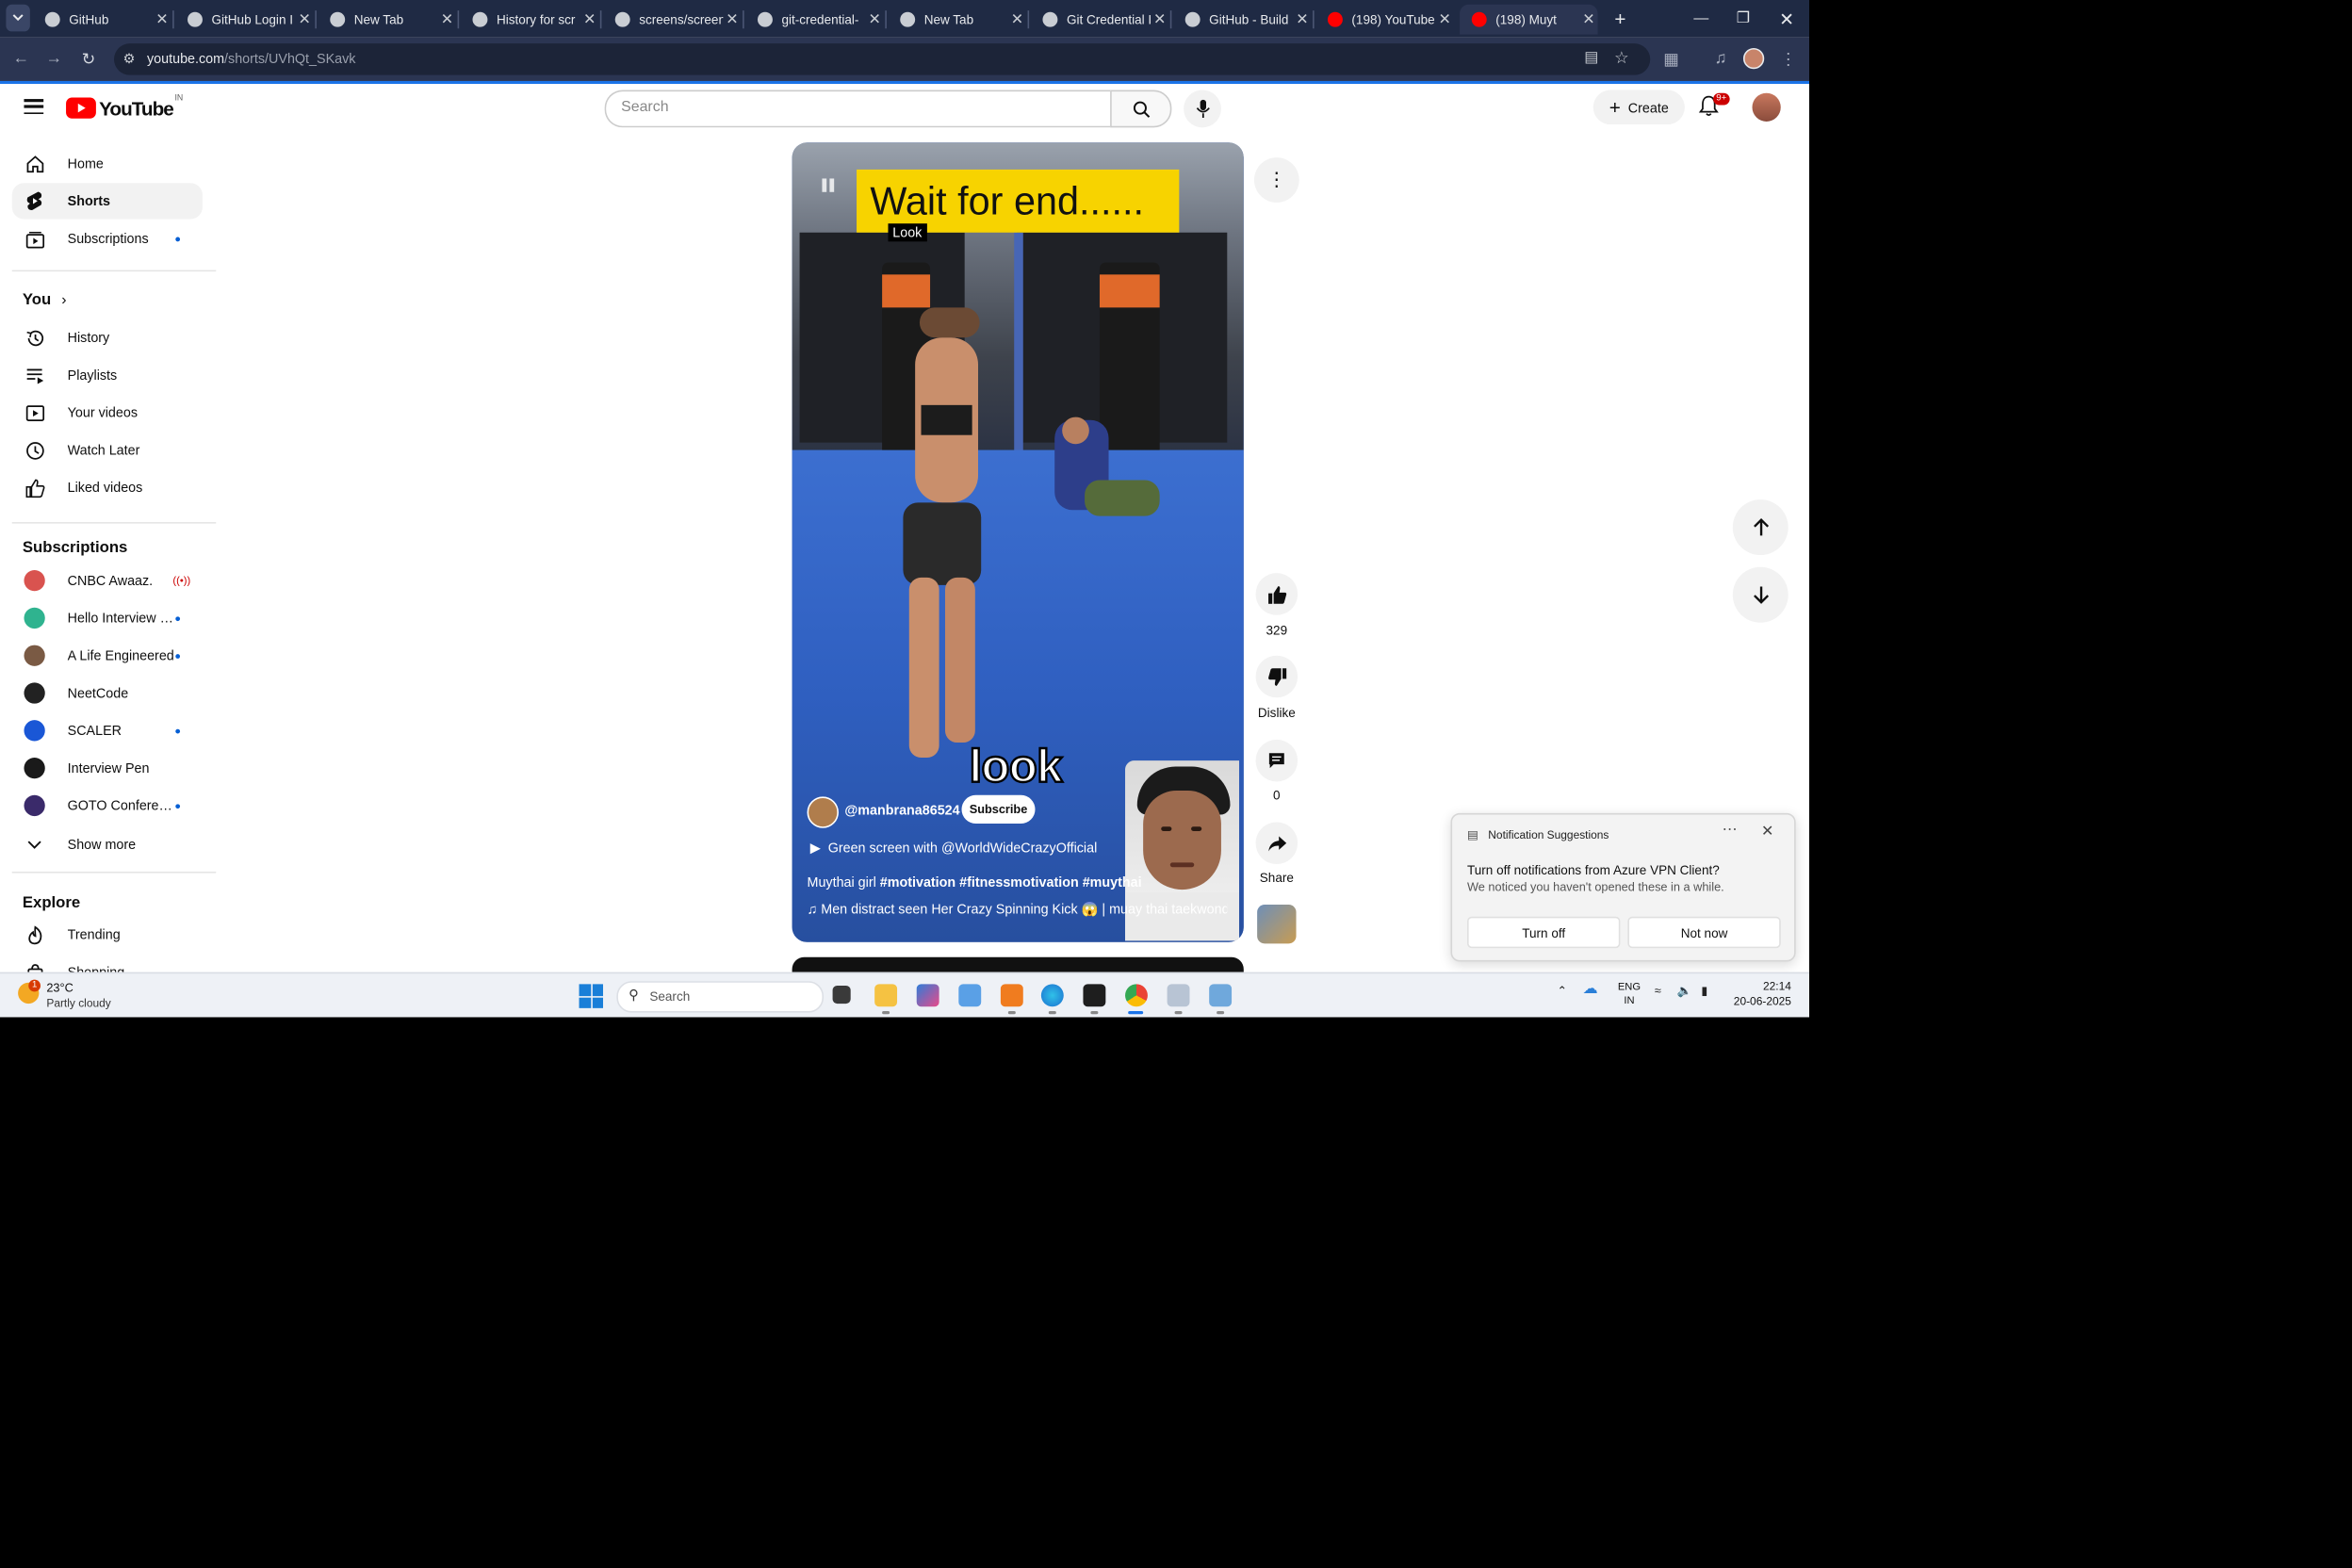 This screenshot has height=1568, width=2352. Describe the element at coordinates (1221, 996) in the screenshot. I see `photos-icon` at that location.